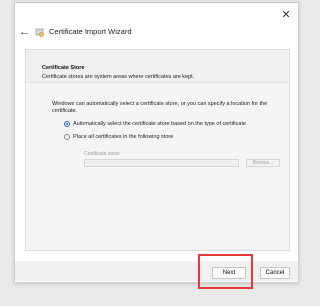  What do you see at coordinates (39, 32) in the screenshot?
I see `certificate-icon` at bounding box center [39, 32].